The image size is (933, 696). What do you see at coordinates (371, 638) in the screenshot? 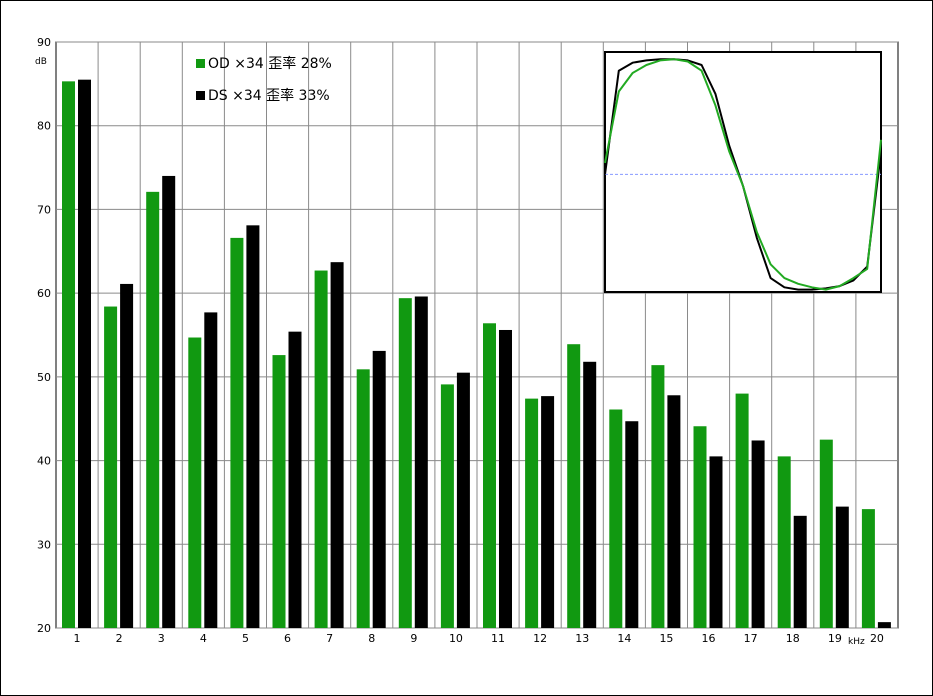
I see `x-tick-label: 8` at bounding box center [371, 638].